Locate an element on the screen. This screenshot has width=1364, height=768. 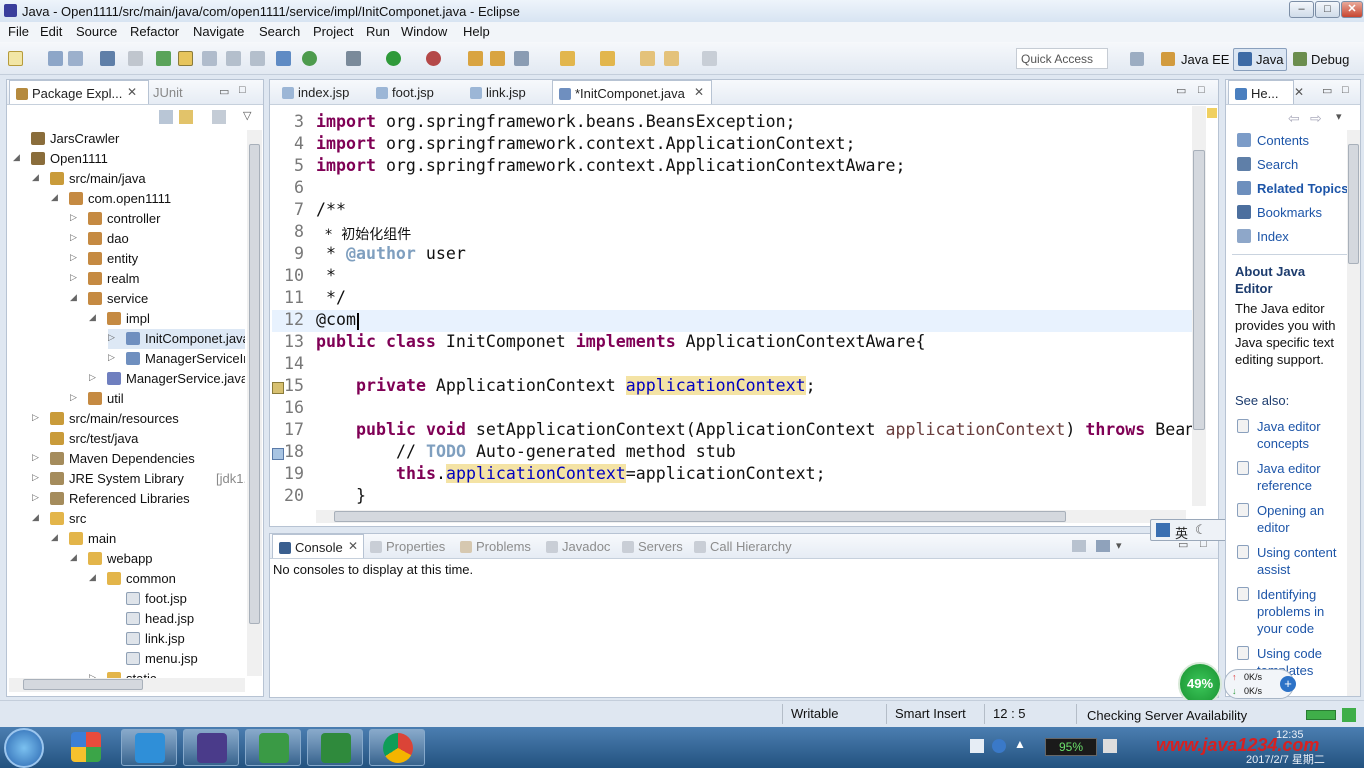
tree-item: src/test/java is located at coordinates (138, 439).